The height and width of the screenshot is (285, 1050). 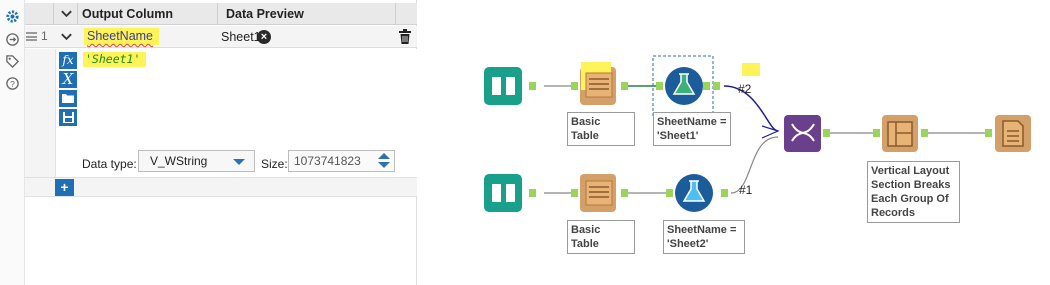 What do you see at coordinates (510, 86) in the screenshot?
I see `input-data-tool-top` at bounding box center [510, 86].